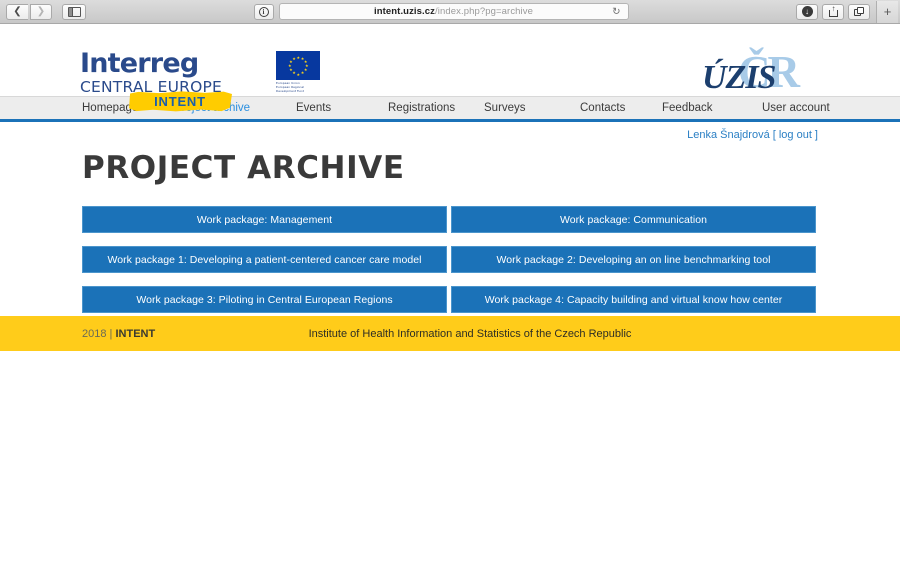 Image resolution: width=900 pixels, height=561 pixels. I want to click on show-tabs-button, so click(859, 11).